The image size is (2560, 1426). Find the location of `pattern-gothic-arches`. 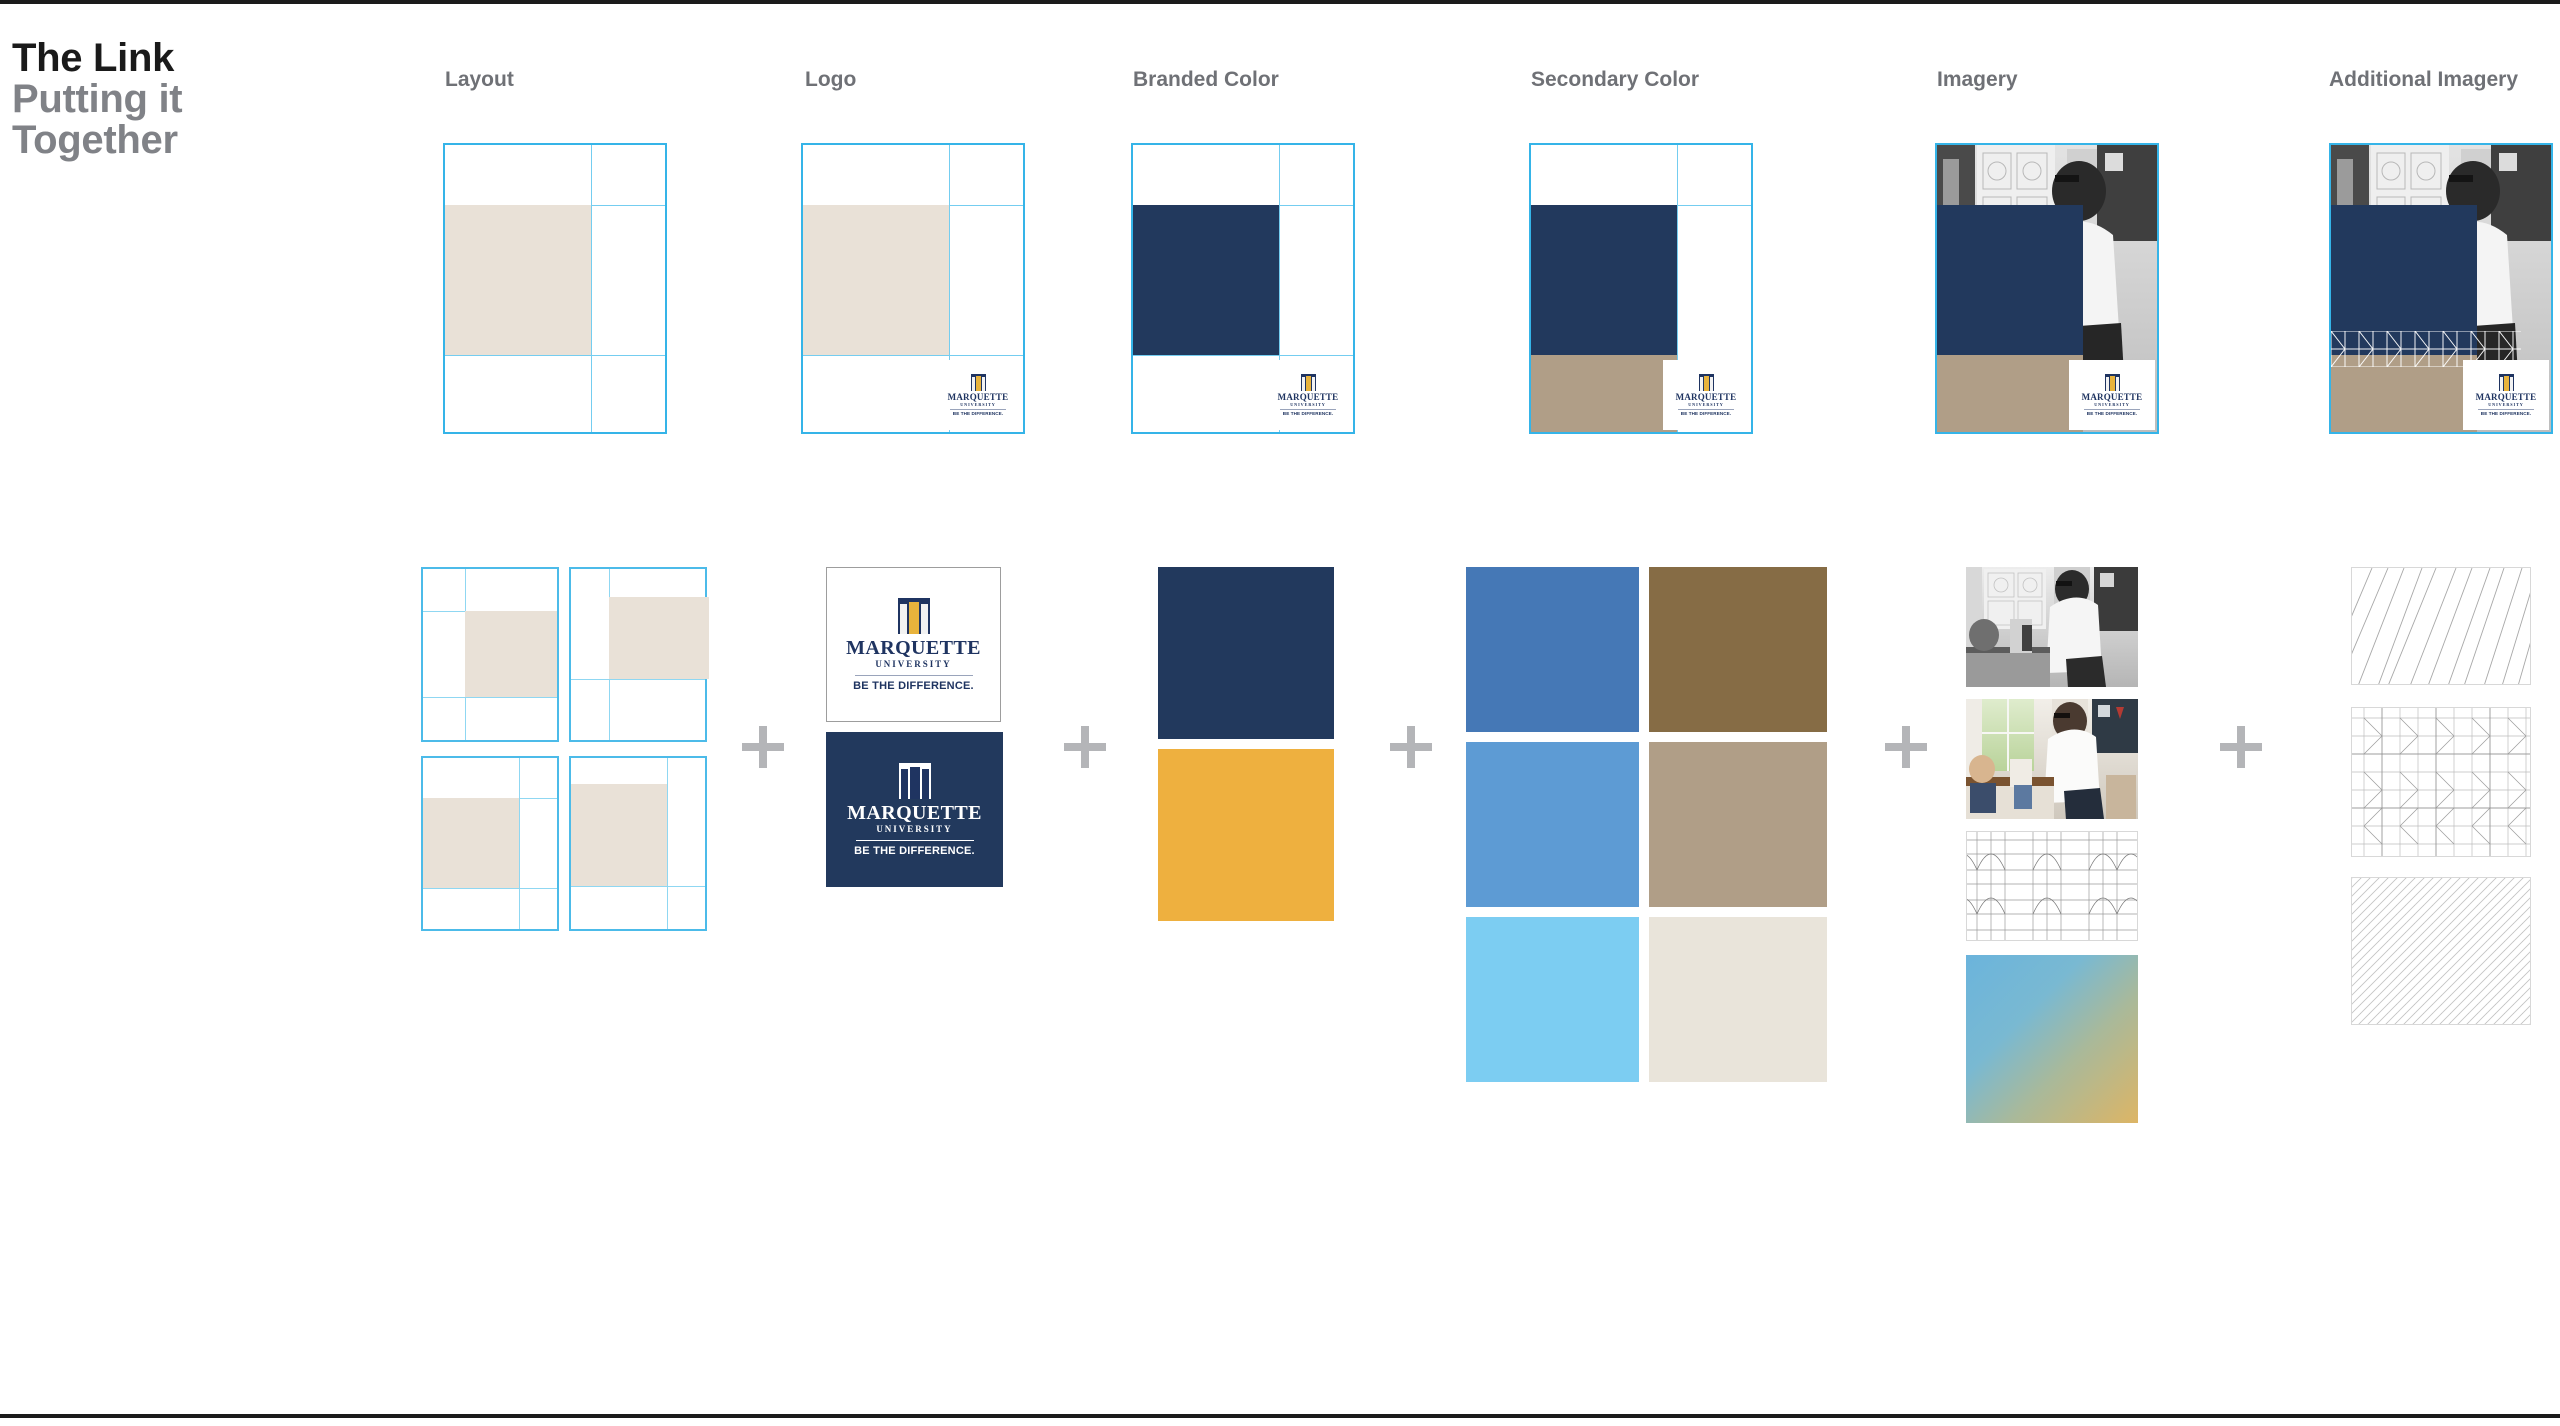

pattern-gothic-arches is located at coordinates (2052, 886).